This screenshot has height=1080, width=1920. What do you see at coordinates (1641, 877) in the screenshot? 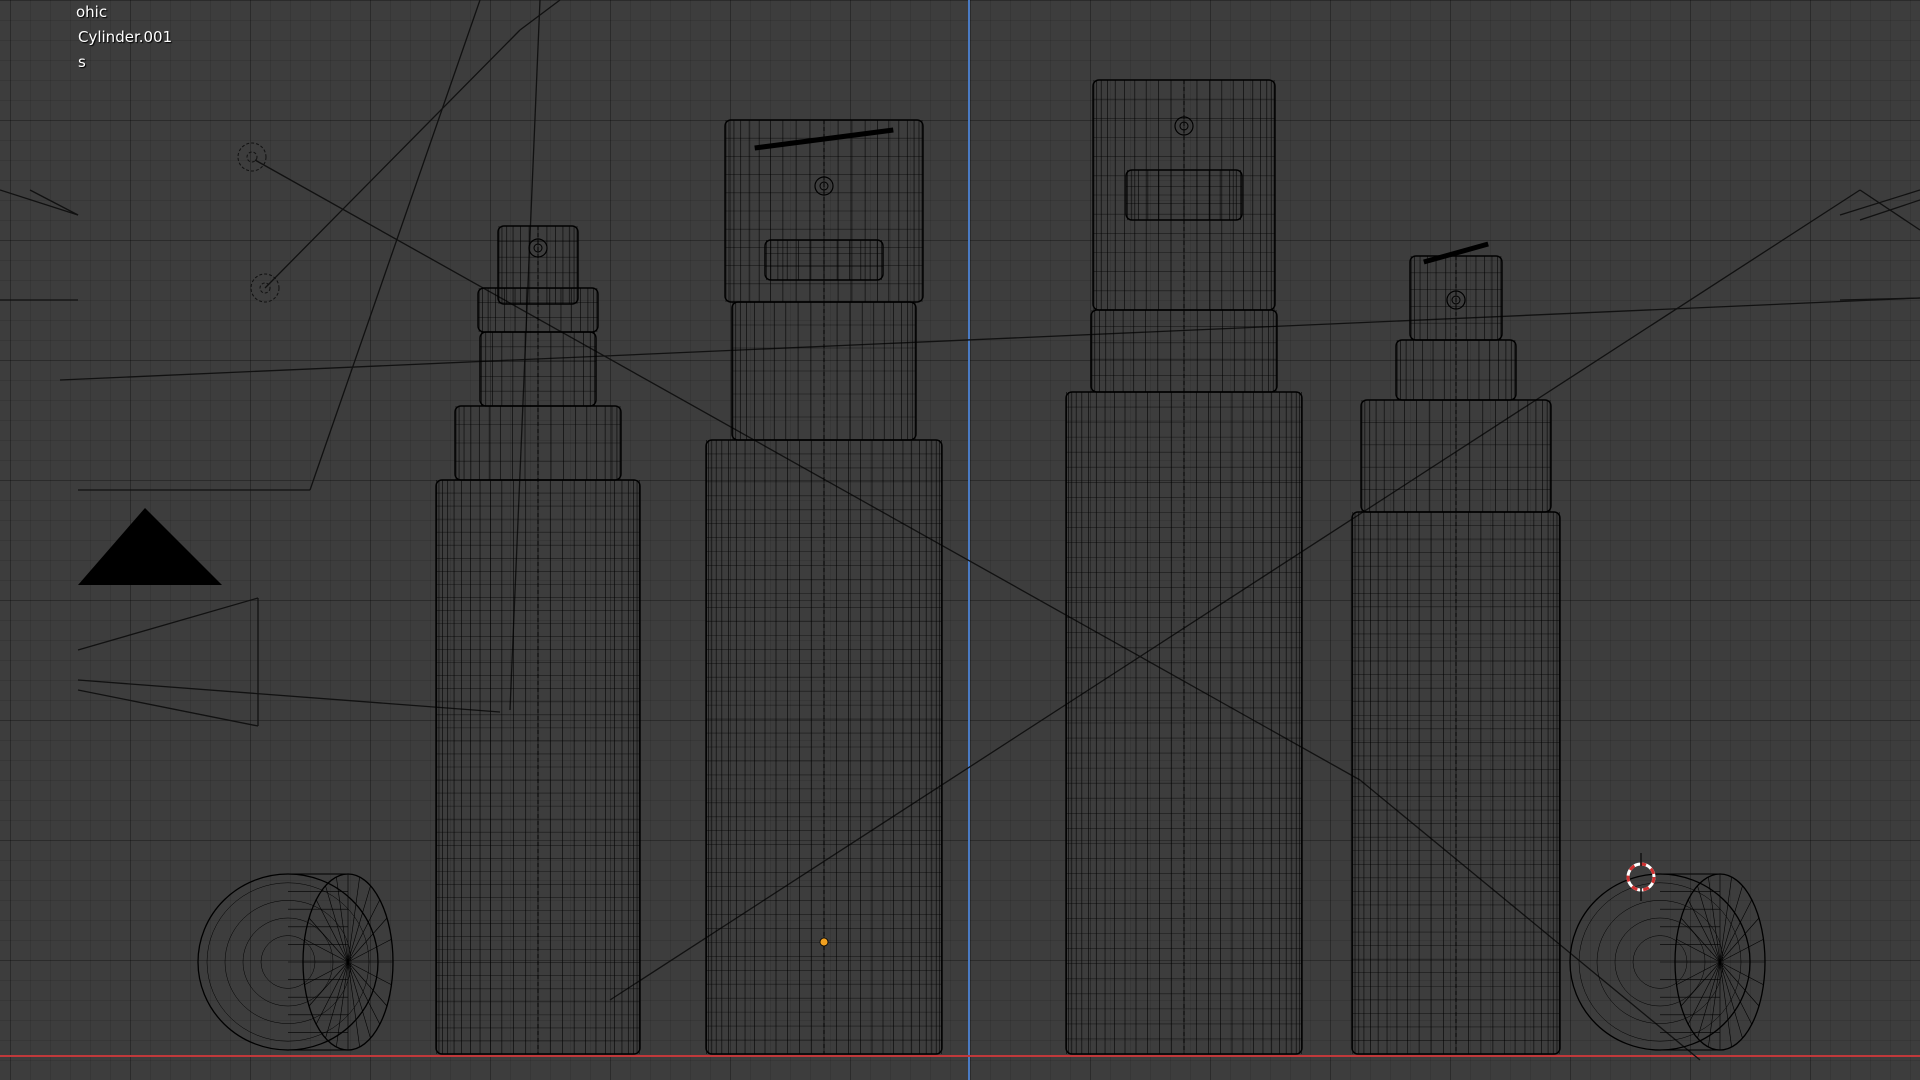
I see `3d-cursor-icon` at bounding box center [1641, 877].